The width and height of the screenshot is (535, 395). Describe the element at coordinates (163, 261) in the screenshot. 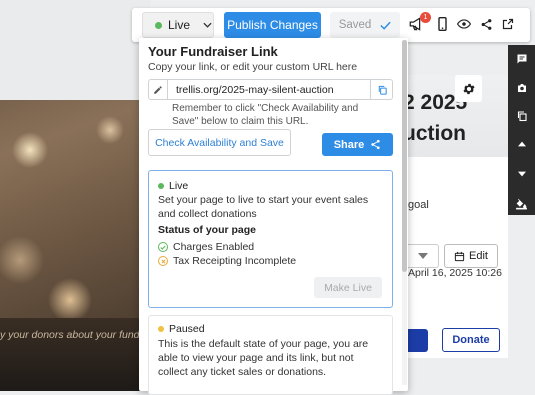

I see `x-circle-icon` at that location.